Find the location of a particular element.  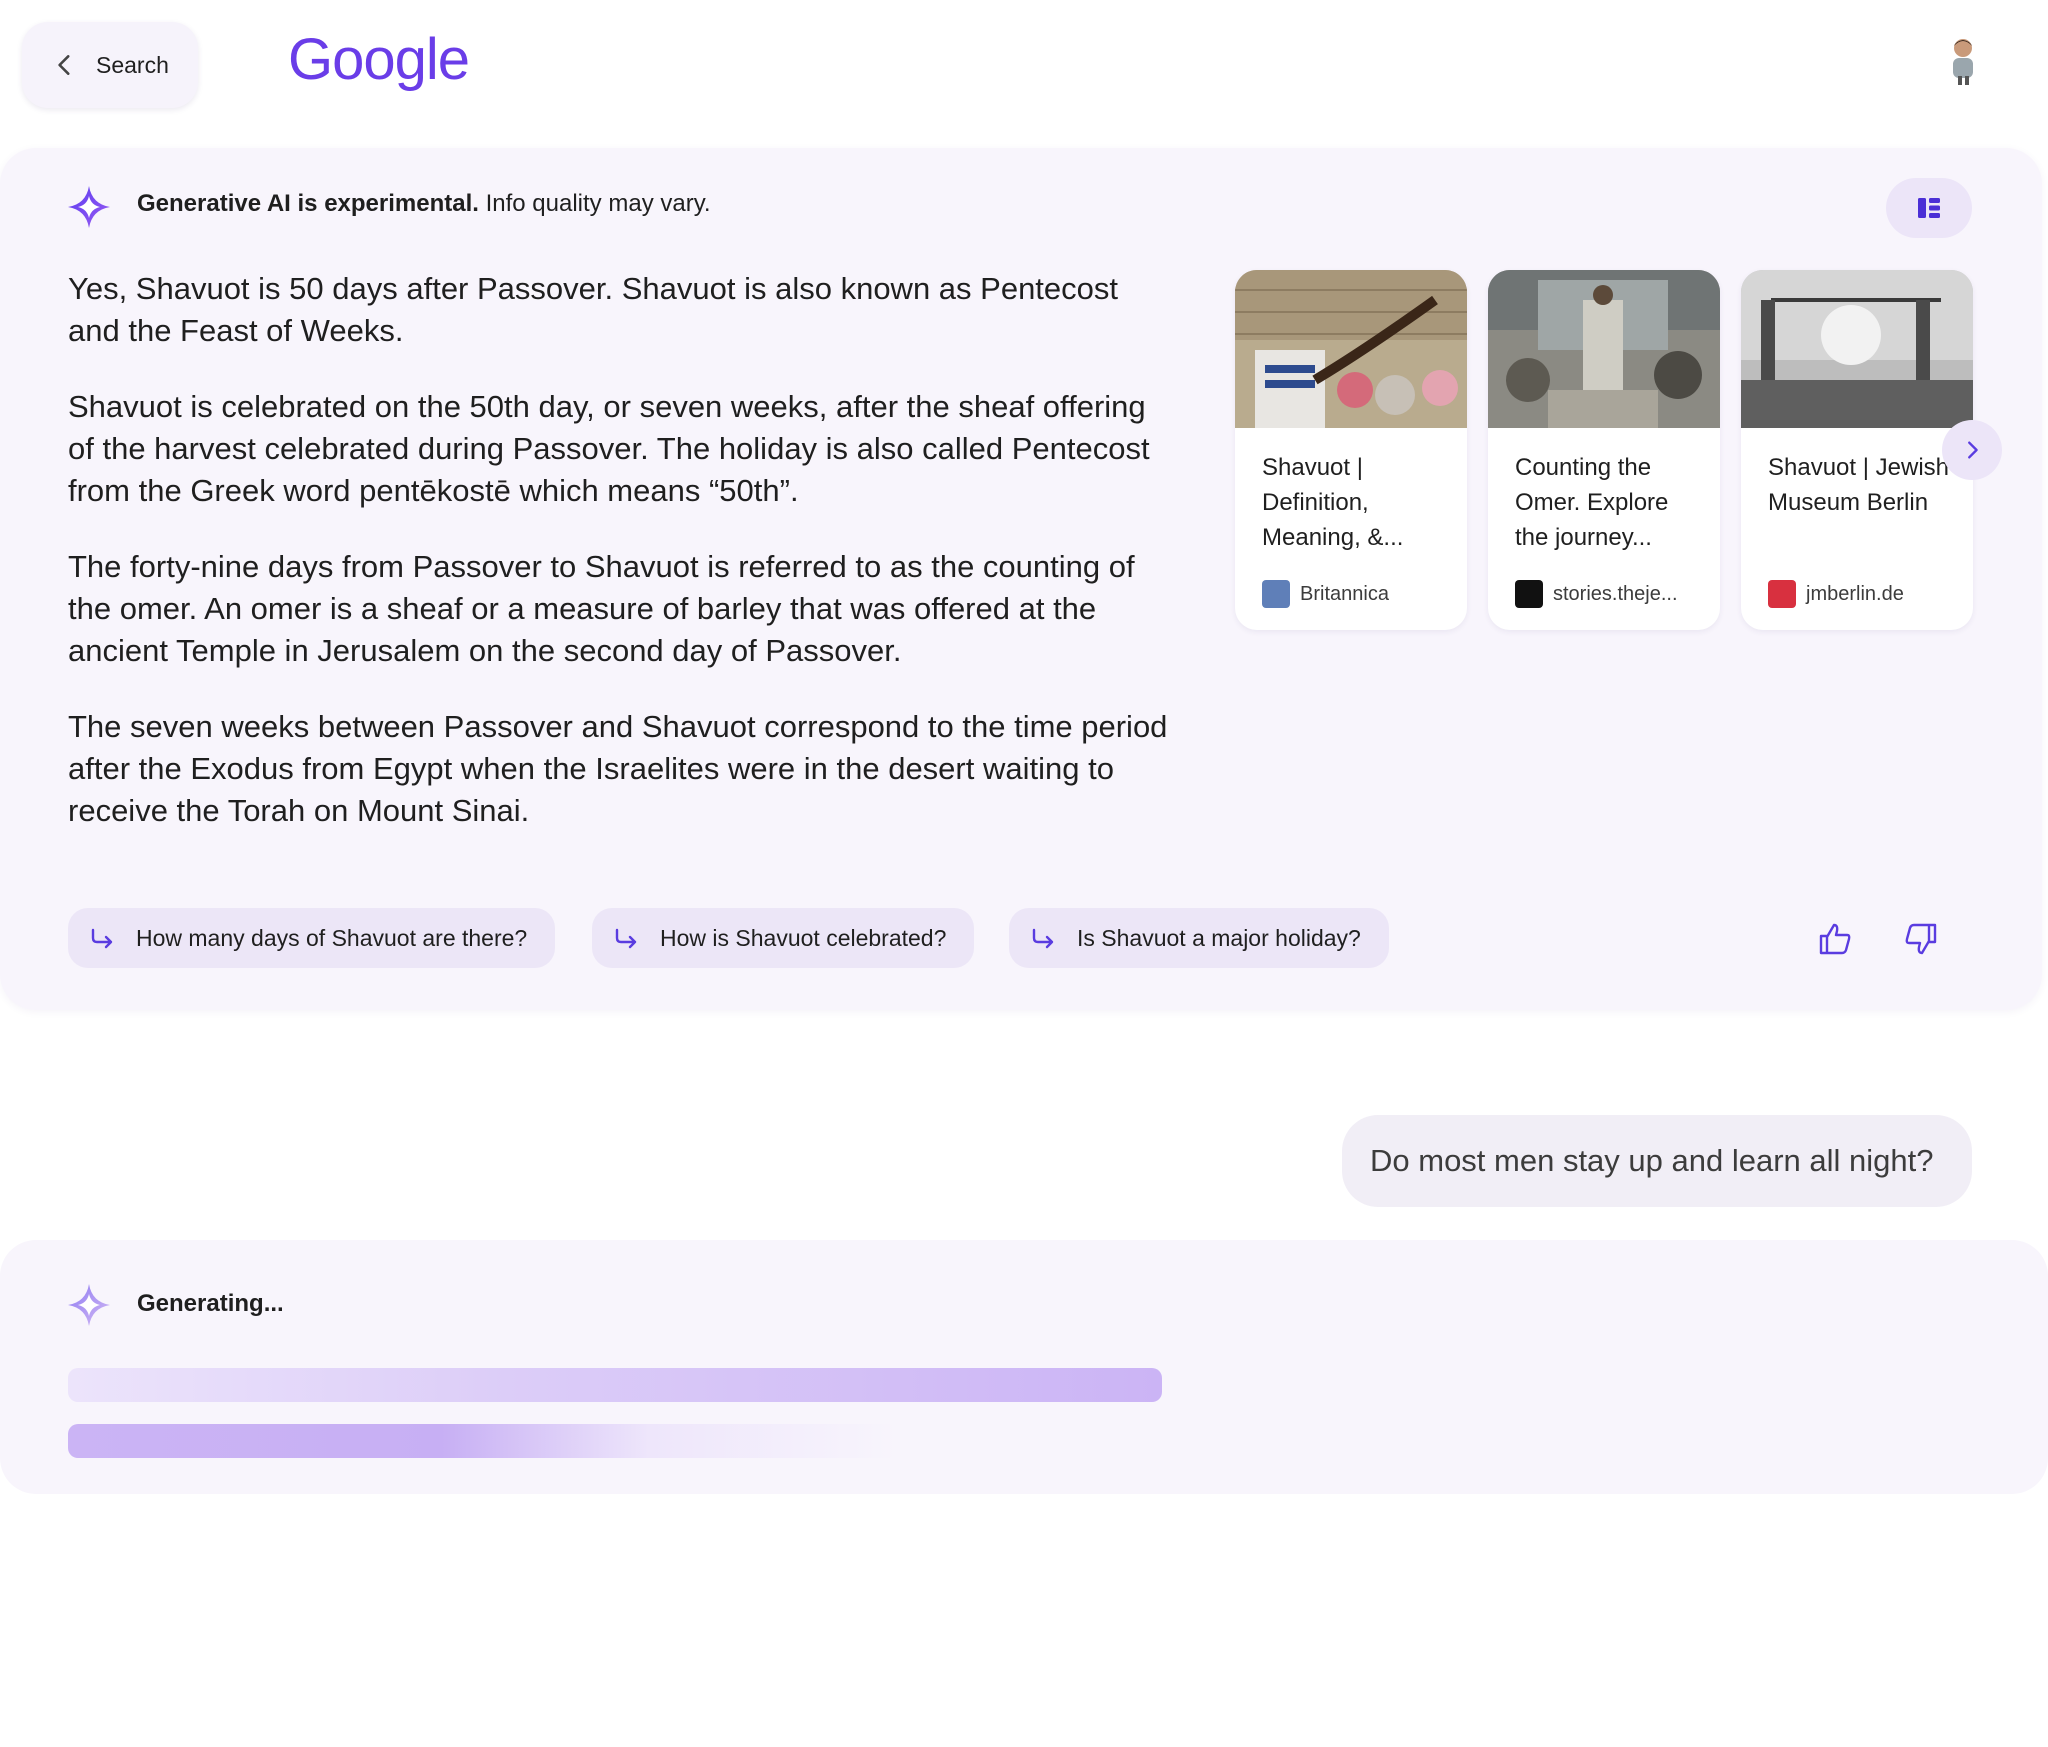

jmberlin-favicon-icon is located at coordinates (1782, 594).